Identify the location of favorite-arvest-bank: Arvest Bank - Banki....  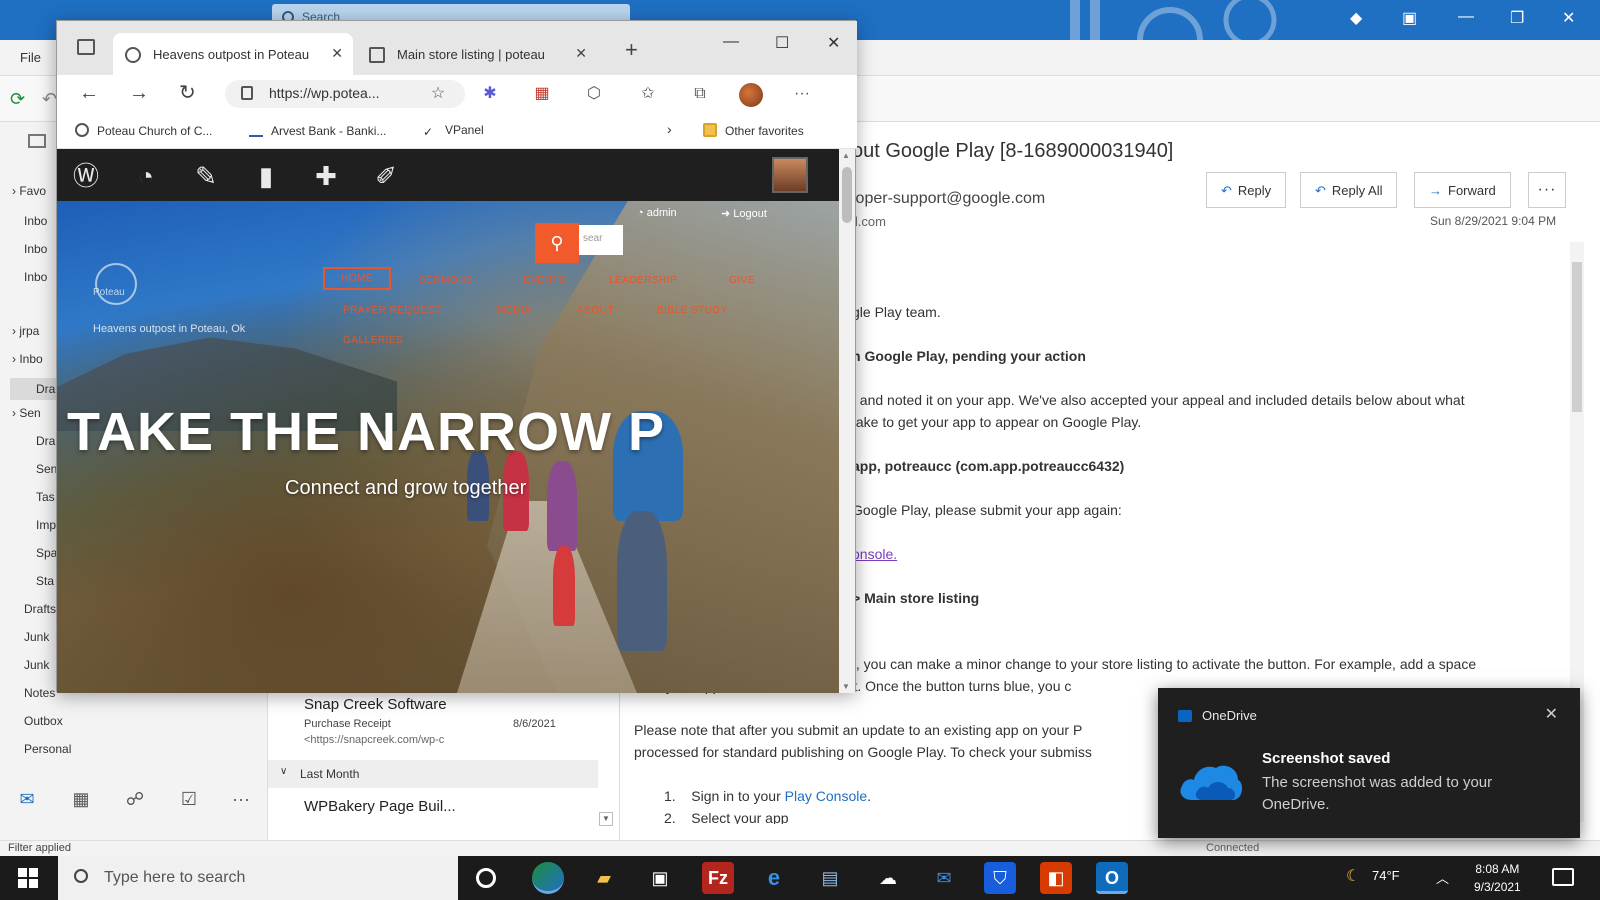
(317, 130).